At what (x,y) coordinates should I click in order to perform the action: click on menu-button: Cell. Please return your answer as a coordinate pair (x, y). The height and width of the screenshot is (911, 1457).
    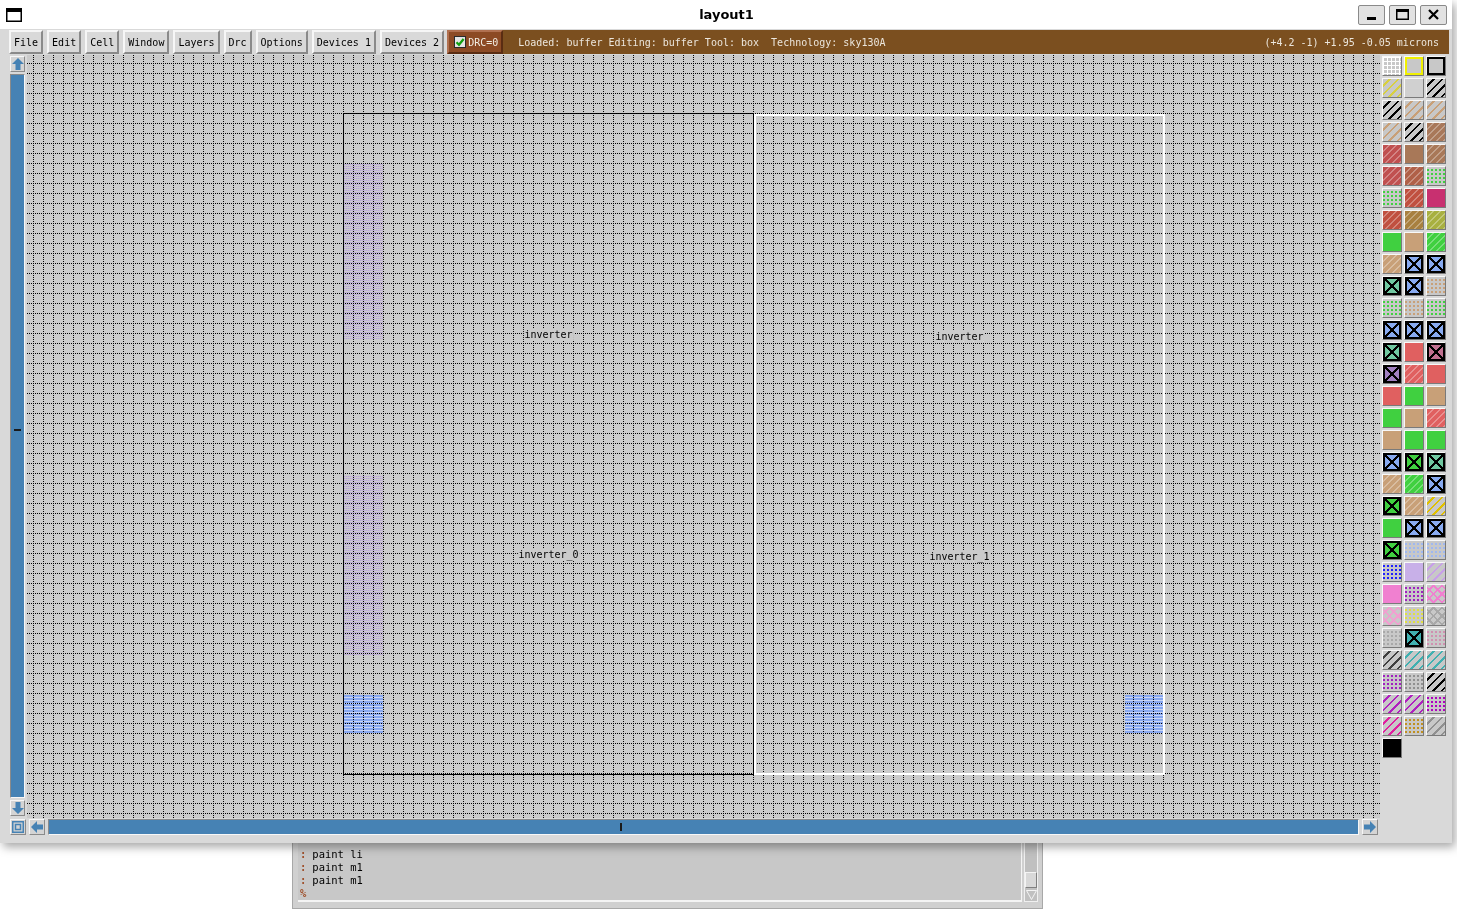
    Looking at the image, I should click on (102, 42).